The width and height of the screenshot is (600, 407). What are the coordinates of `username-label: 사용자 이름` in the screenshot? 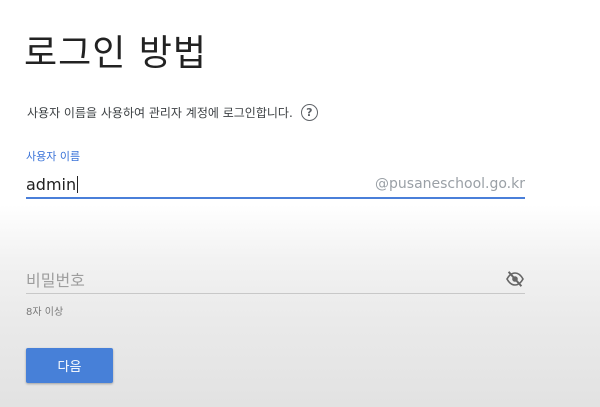 It's located at (53, 156).